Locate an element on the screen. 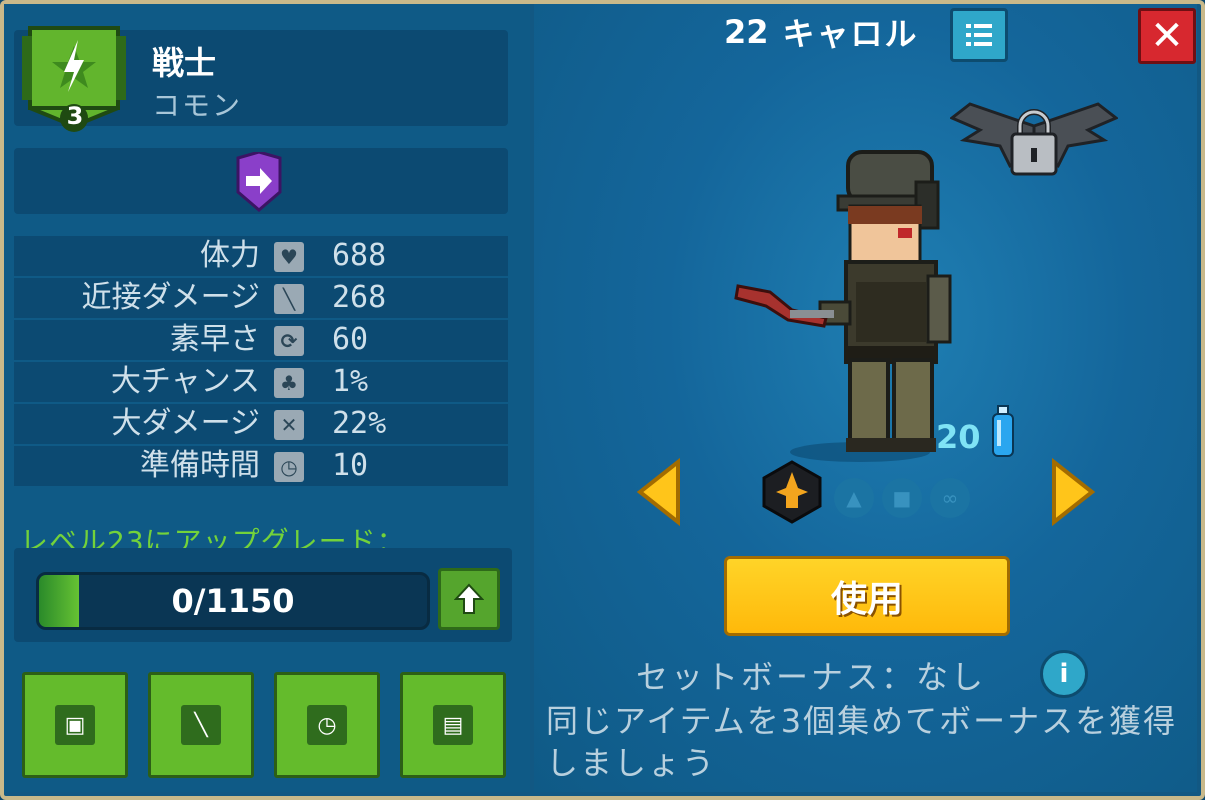  stat-label: 体力 is located at coordinates (230, 255).